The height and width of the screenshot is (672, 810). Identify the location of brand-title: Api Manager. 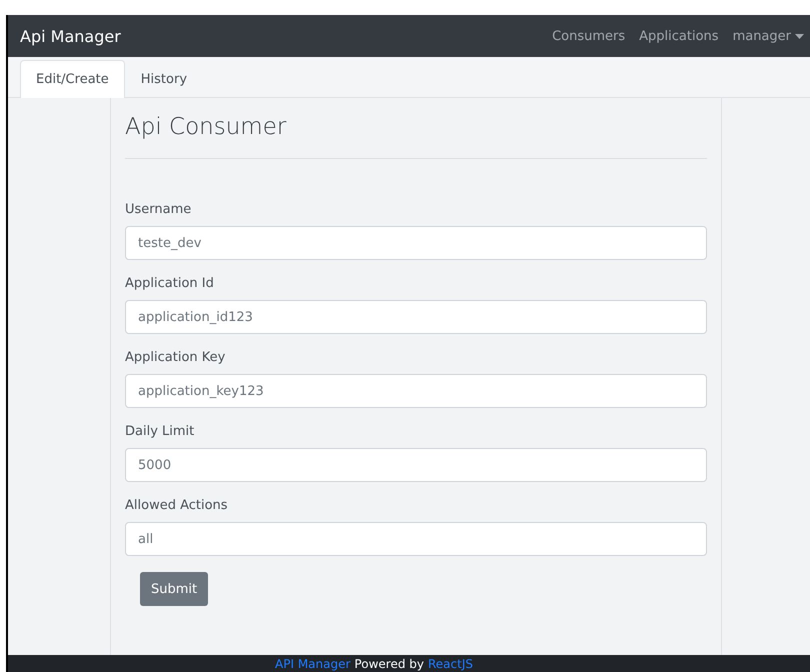
(70, 36).